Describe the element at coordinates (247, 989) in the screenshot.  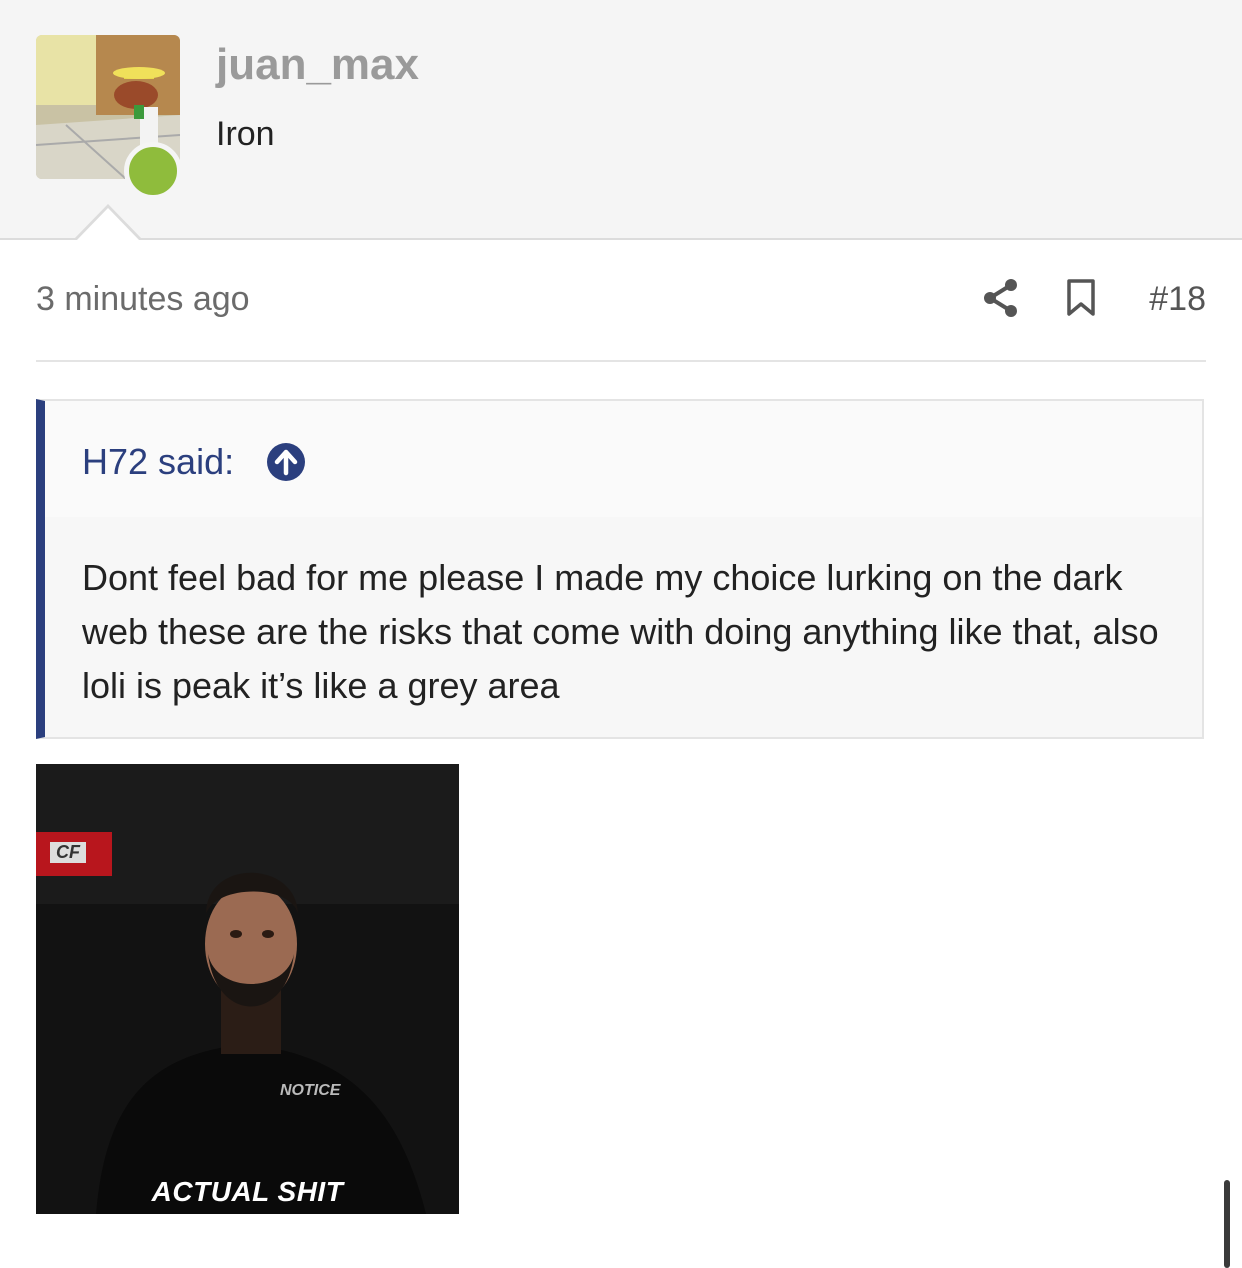
I see `reaction-gif: CF NOTICE ACTUAL SHIT` at that location.